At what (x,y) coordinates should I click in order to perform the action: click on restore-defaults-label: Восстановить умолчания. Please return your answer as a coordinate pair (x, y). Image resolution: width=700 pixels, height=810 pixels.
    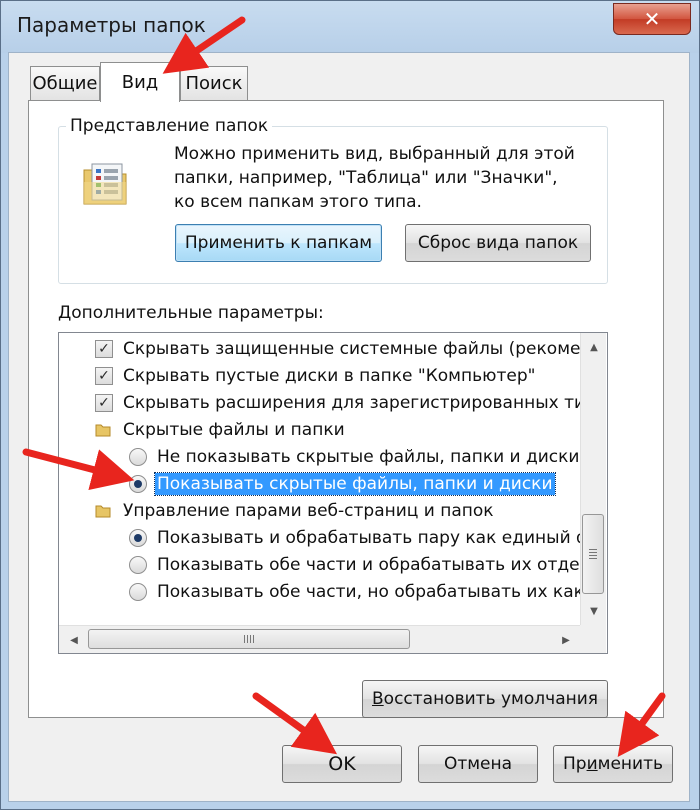
    Looking at the image, I should click on (485, 699).